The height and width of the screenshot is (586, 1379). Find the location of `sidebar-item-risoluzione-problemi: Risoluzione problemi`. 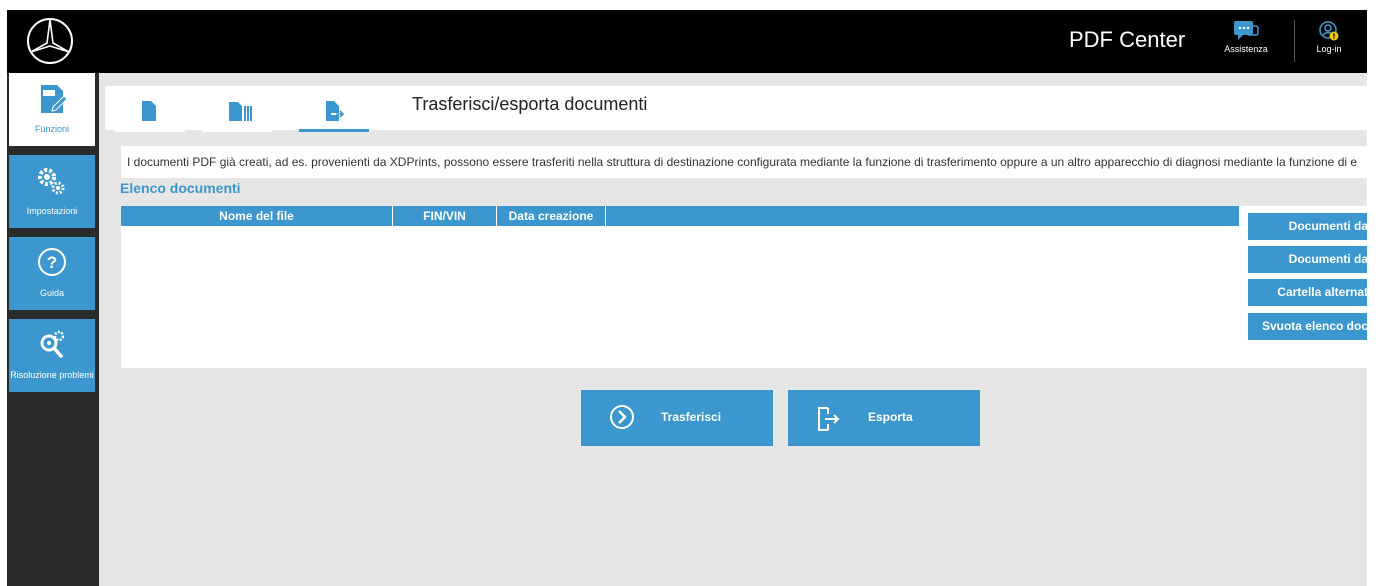

sidebar-item-risoluzione-problemi: Risoluzione problemi is located at coordinates (52, 355).